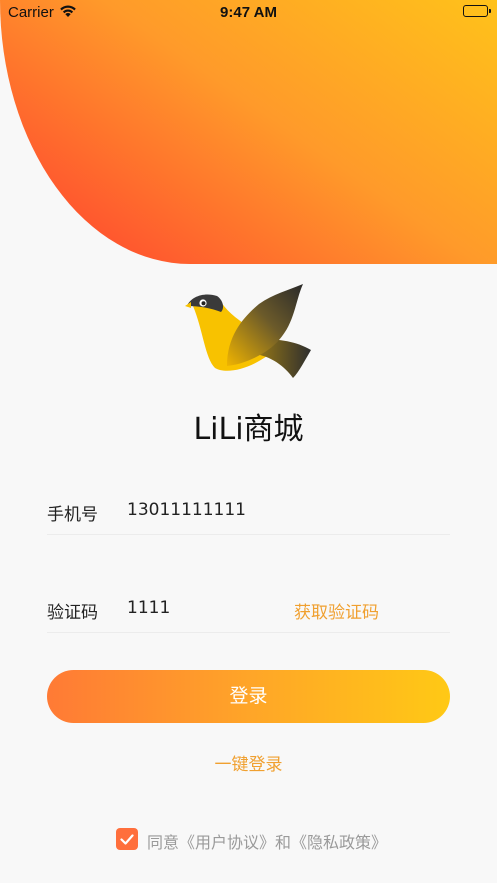 The width and height of the screenshot is (497, 883). Describe the element at coordinates (267, 841) in the screenshot. I see `agreement-text: 同意《用户协议》和《隐私政策》` at that location.